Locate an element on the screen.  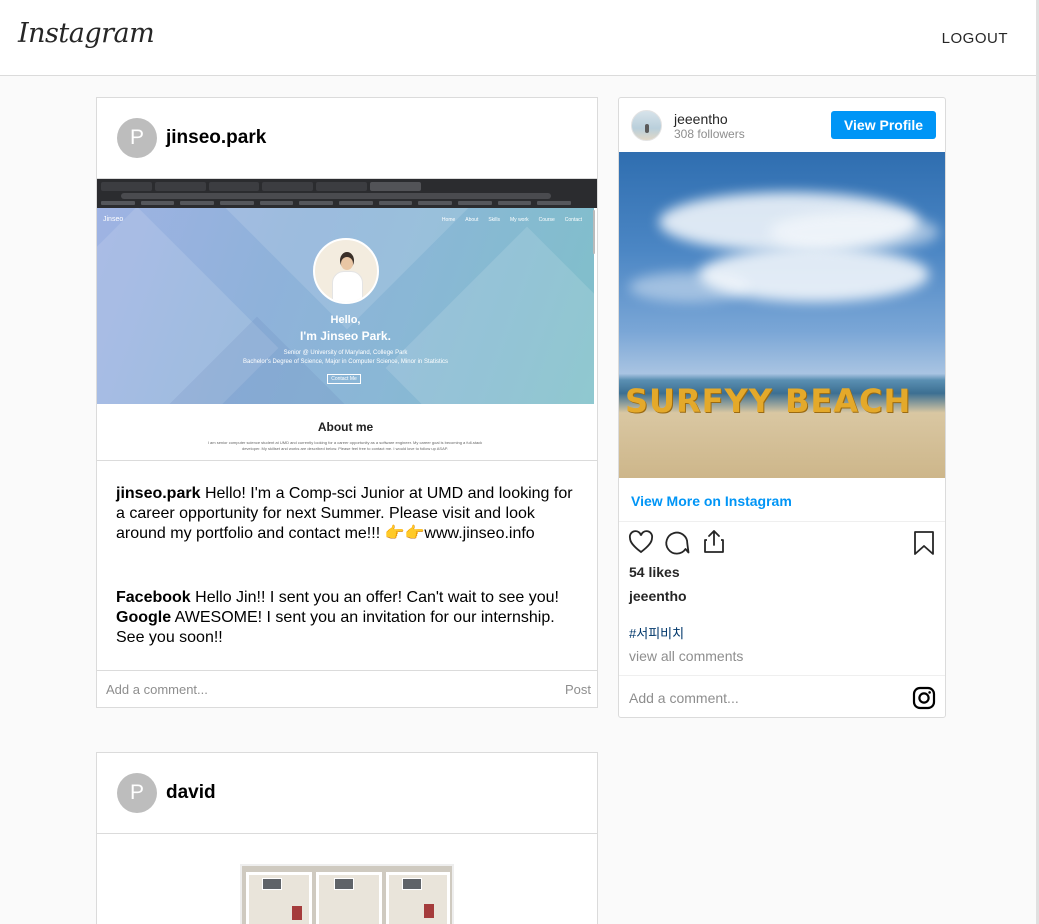
portfolio-nav: Home About Skills My work Course Contact is located at coordinates (512, 220).